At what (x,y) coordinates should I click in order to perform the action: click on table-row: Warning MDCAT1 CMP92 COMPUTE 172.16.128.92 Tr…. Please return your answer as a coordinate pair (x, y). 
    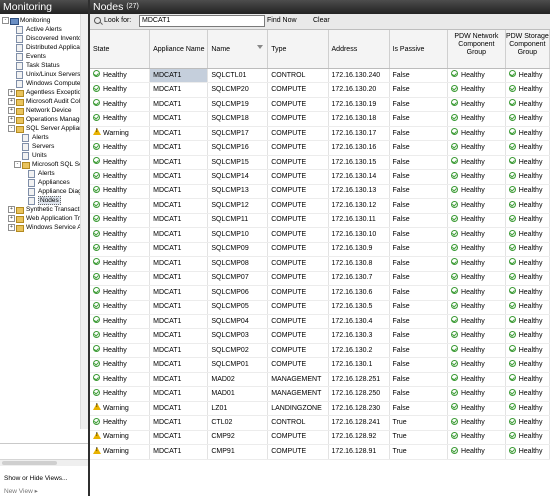
    Looking at the image, I should click on (320, 438).